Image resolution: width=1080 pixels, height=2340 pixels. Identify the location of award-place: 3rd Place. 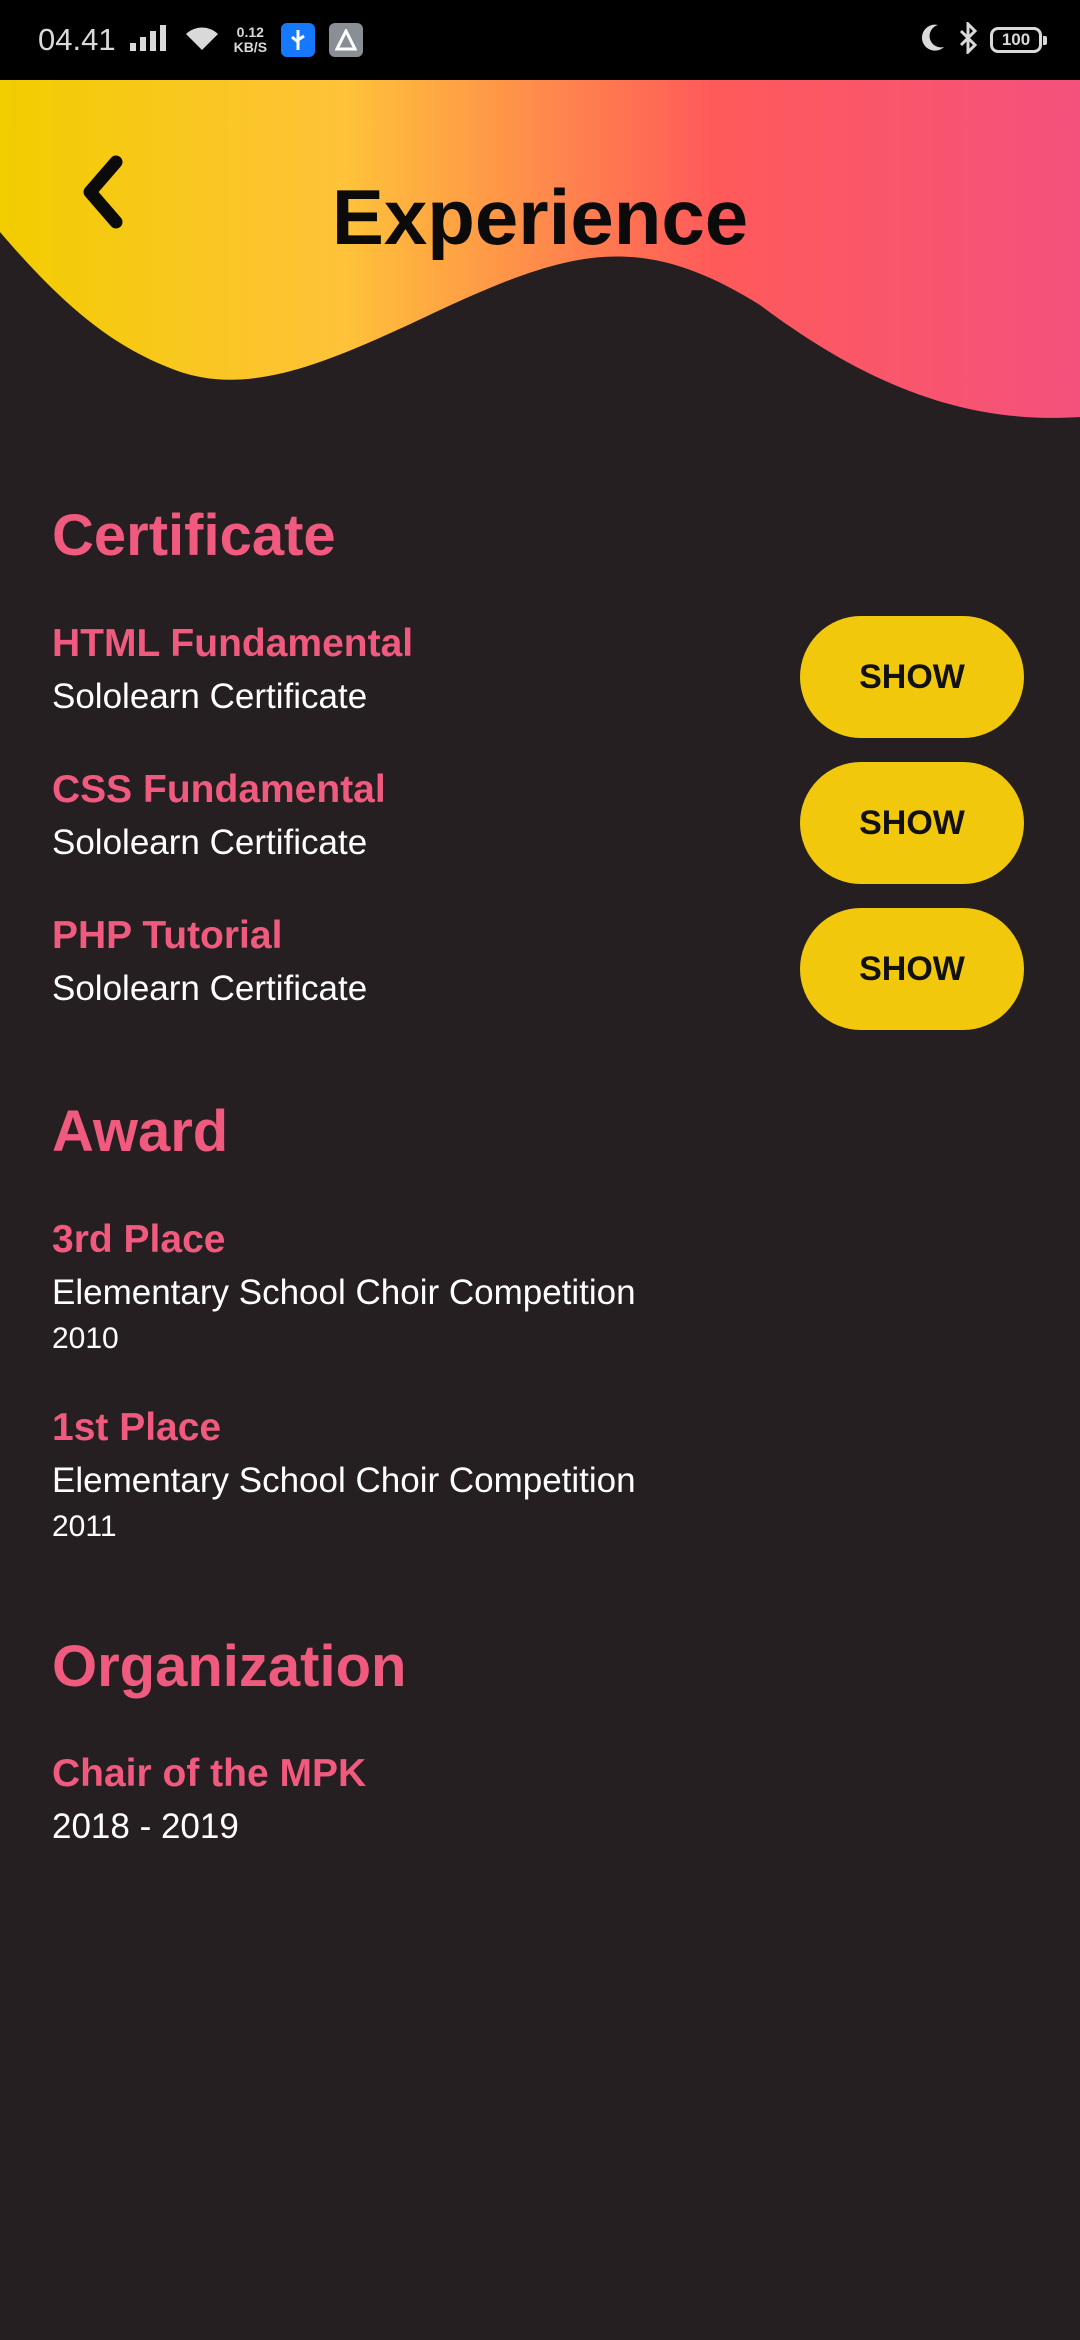
(139, 1239).